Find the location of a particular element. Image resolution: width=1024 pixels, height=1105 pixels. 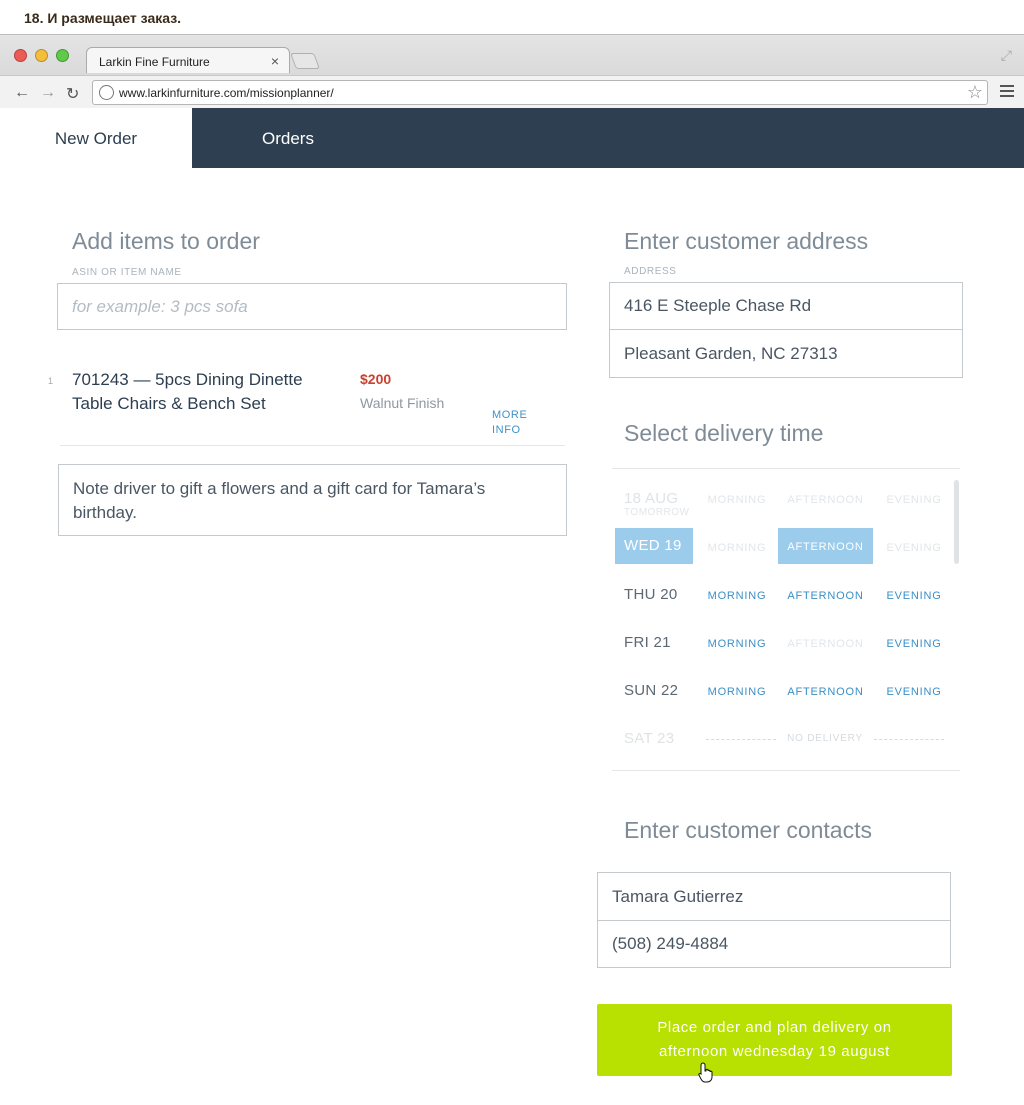

back-arrow-icon: ← is located at coordinates (22, 93).